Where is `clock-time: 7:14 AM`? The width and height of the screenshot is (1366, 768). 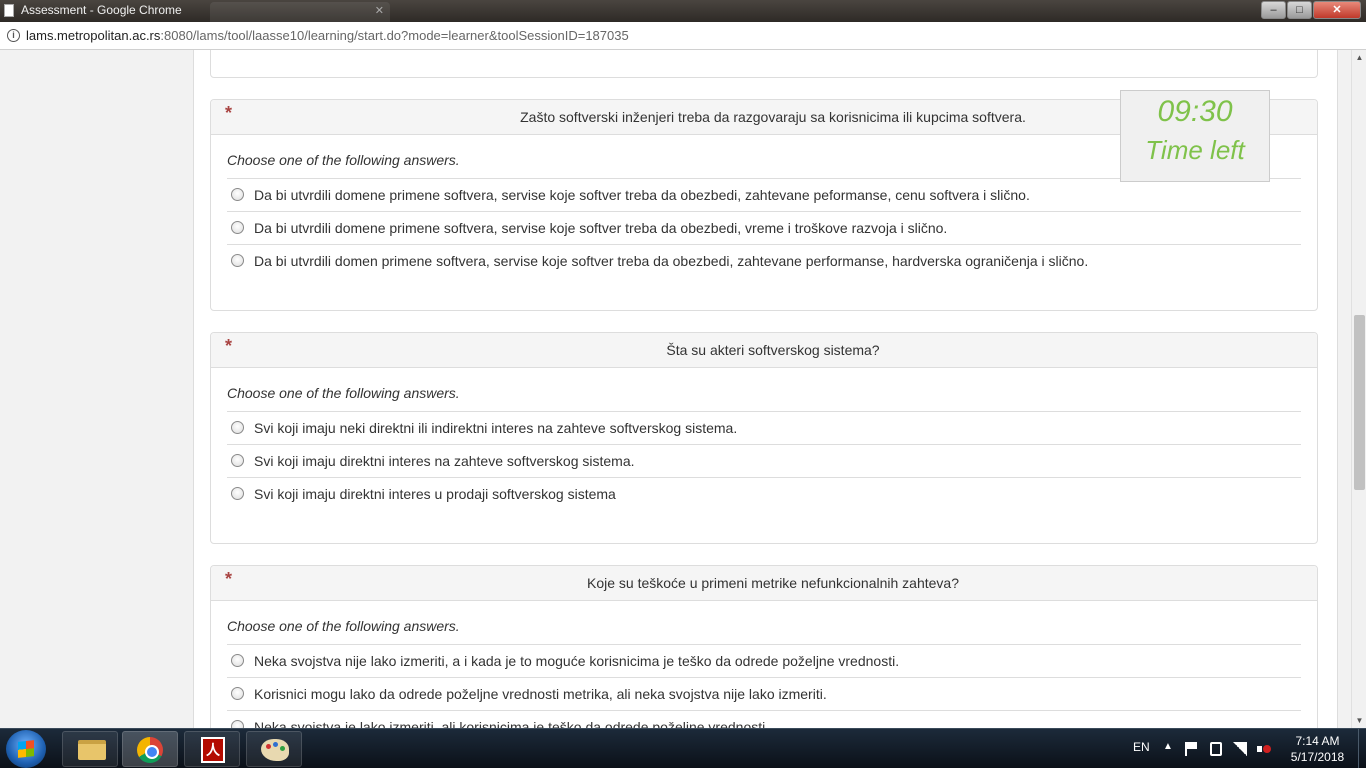
clock-time: 7:14 AM is located at coordinates (1317, 741).